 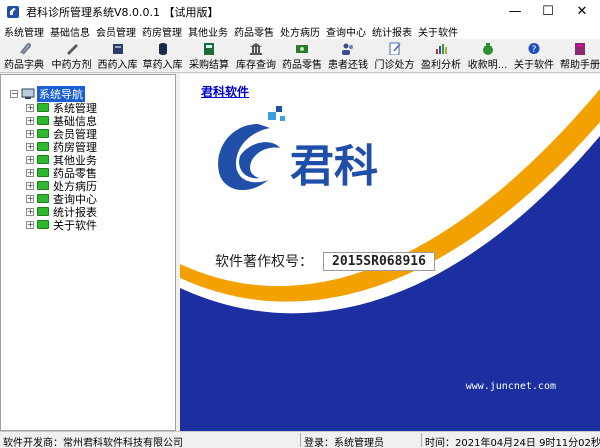 I want to click on toolbar-clinic-prescription-button: 门诊处方, so click(x=394, y=56).